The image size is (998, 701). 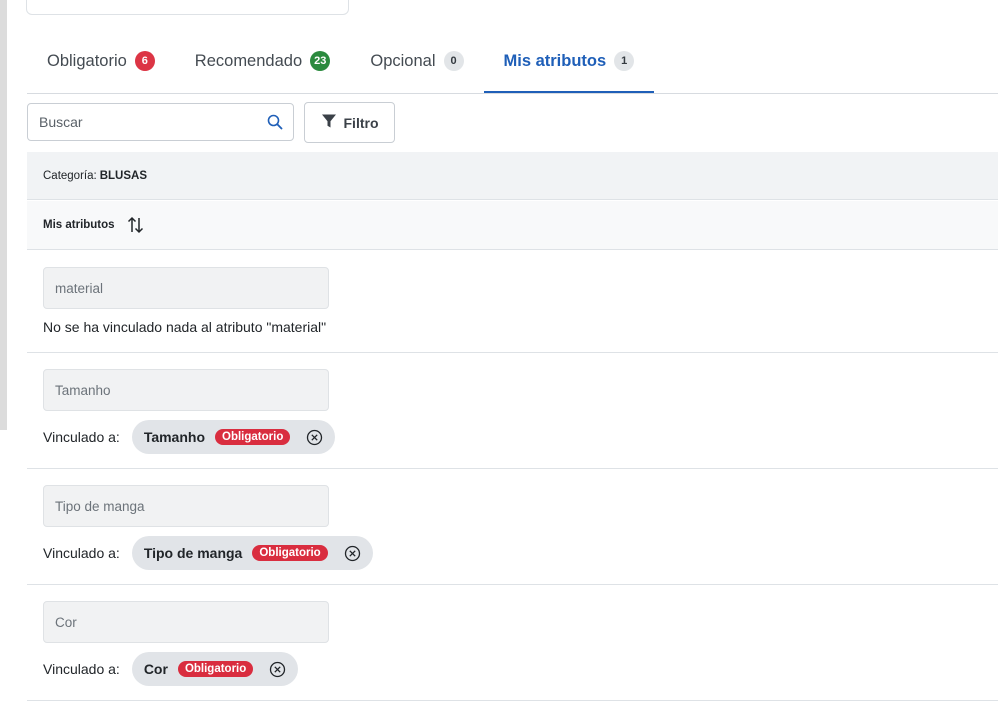 What do you see at coordinates (186, 390) in the screenshot?
I see `attribute-name-field: Tamanho` at bounding box center [186, 390].